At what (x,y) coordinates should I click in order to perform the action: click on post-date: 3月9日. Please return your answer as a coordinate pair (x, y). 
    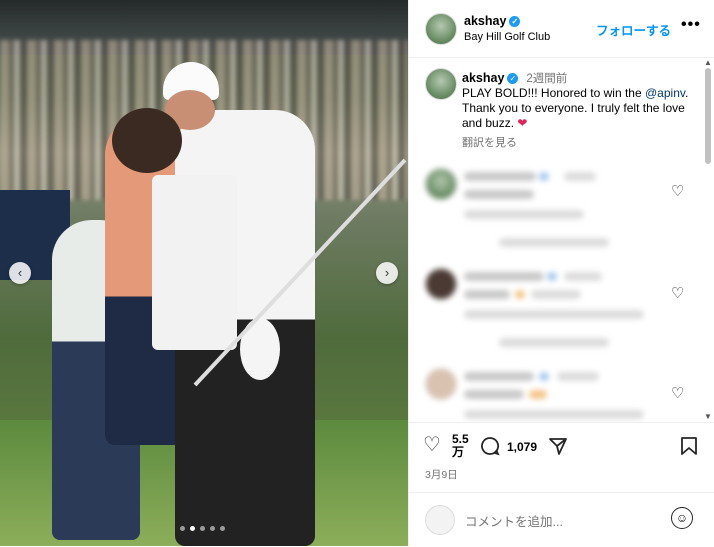
    Looking at the image, I should click on (441, 475).